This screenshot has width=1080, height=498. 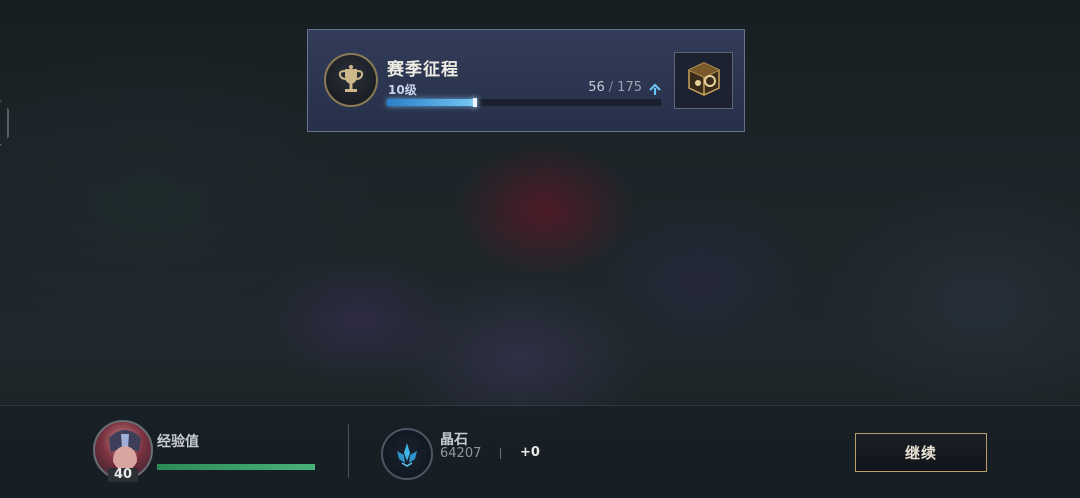 I want to click on season-progress-bar, so click(x=524, y=102).